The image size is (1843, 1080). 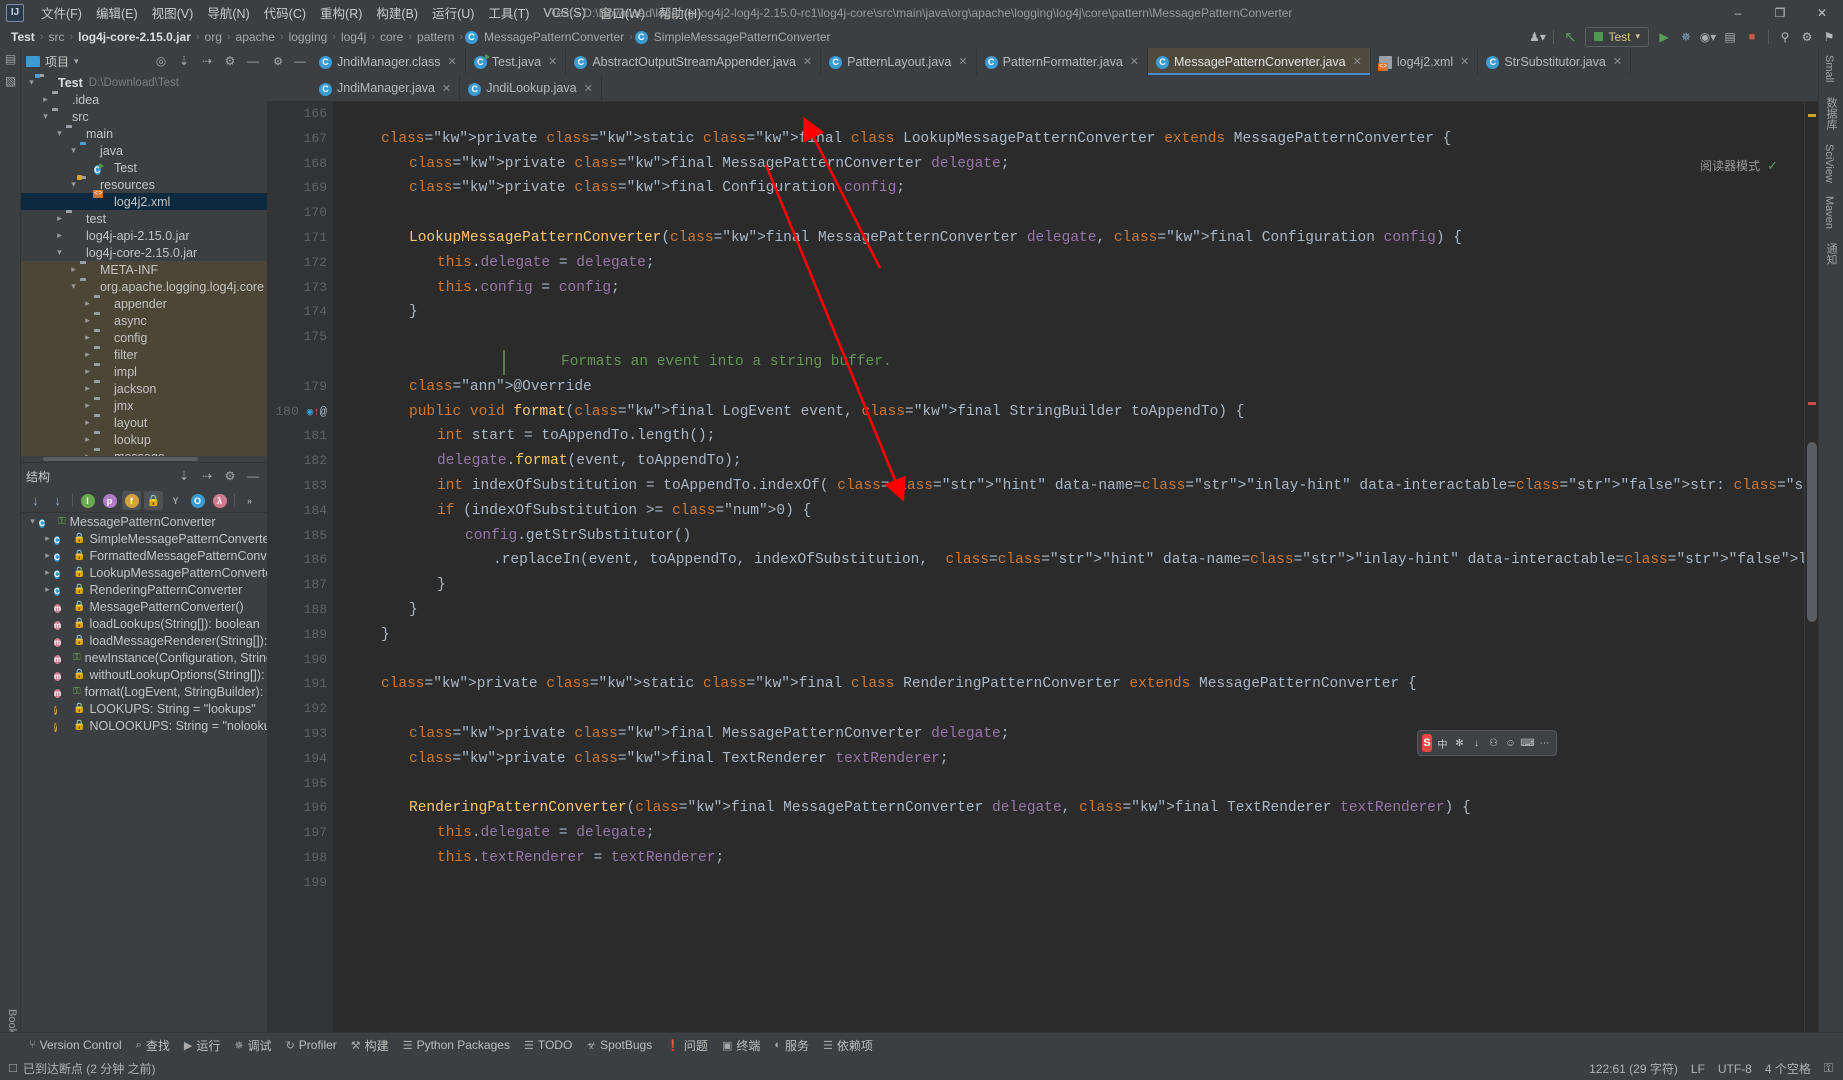 What do you see at coordinates (1555, 61) in the screenshot?
I see `editor-tab: C StrSubstitutor.java ✕` at bounding box center [1555, 61].